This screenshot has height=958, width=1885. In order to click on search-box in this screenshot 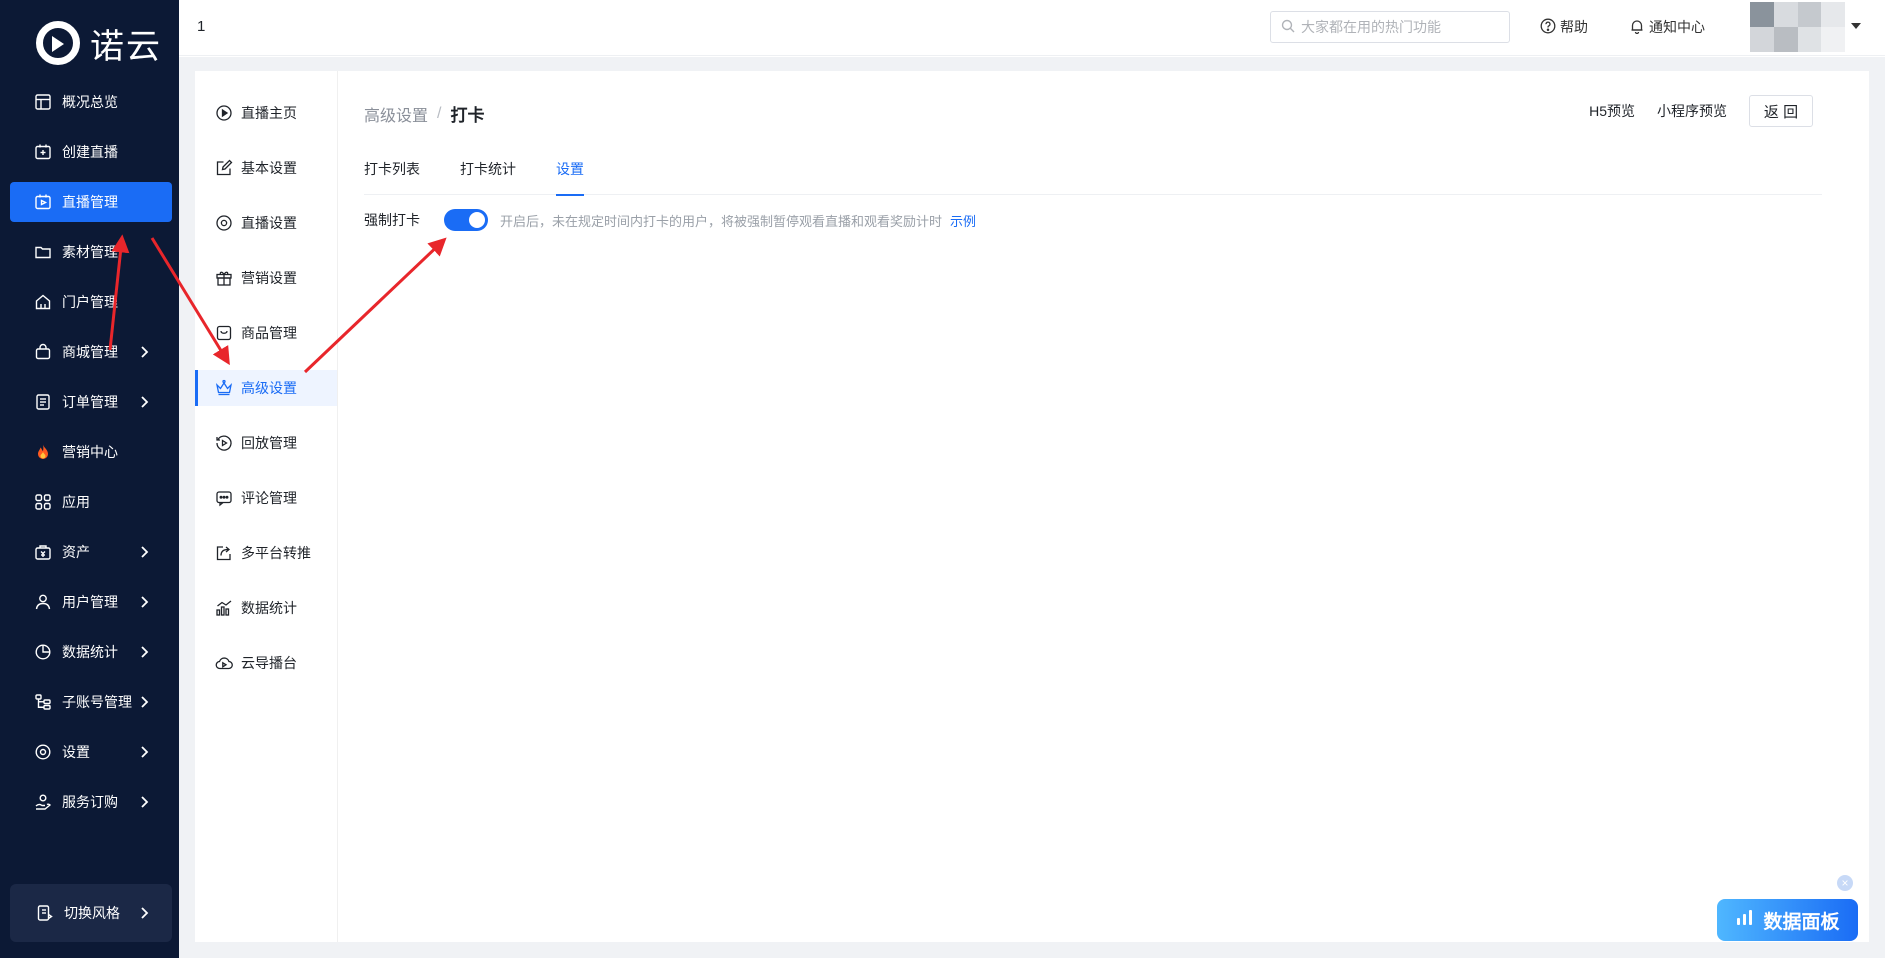, I will do `click(1390, 27)`.